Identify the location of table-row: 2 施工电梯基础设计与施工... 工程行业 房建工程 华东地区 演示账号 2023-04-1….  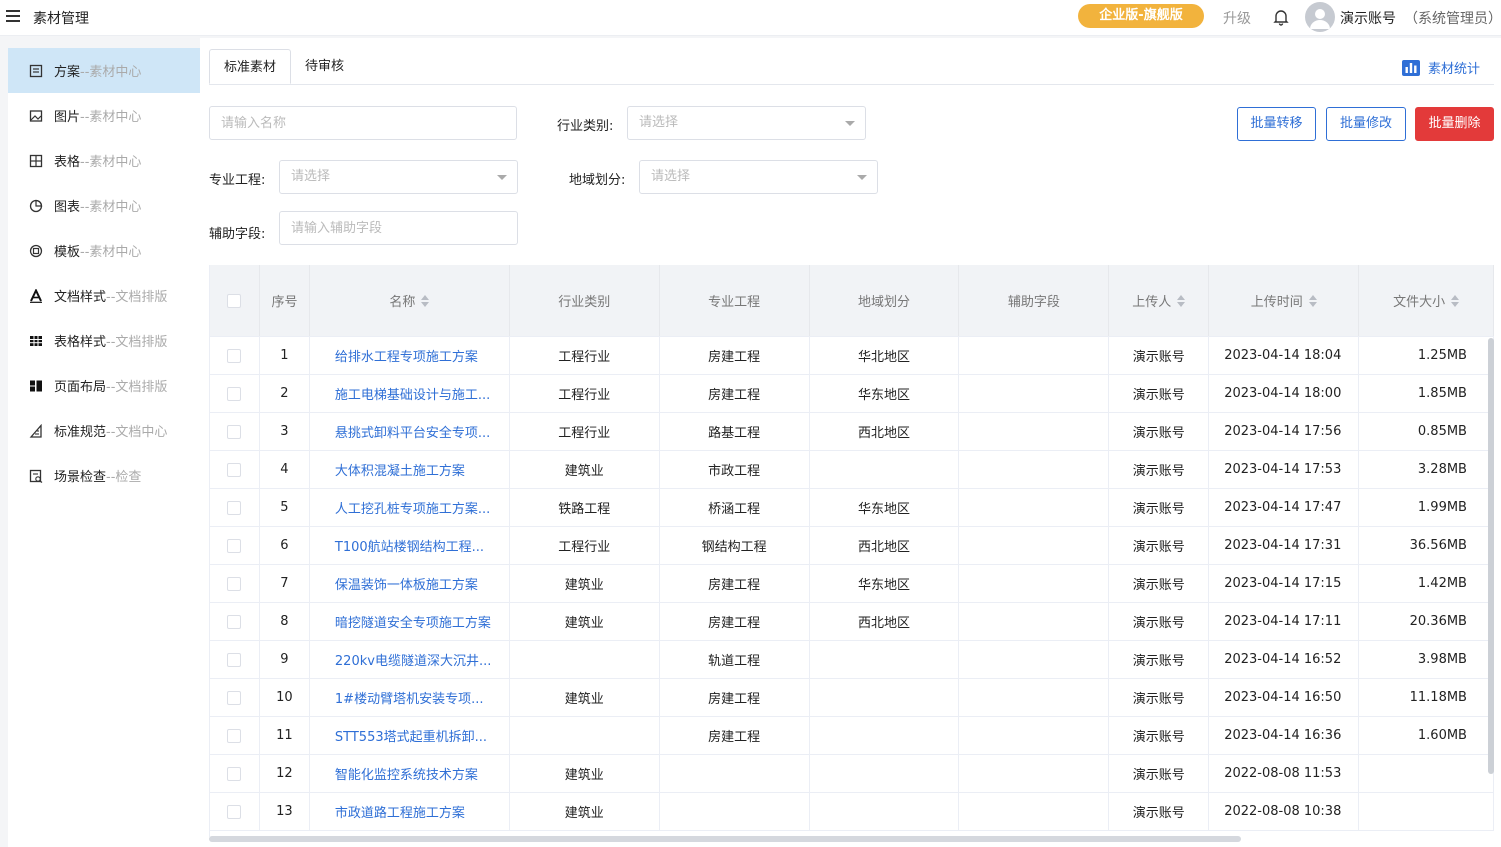
(852, 394).